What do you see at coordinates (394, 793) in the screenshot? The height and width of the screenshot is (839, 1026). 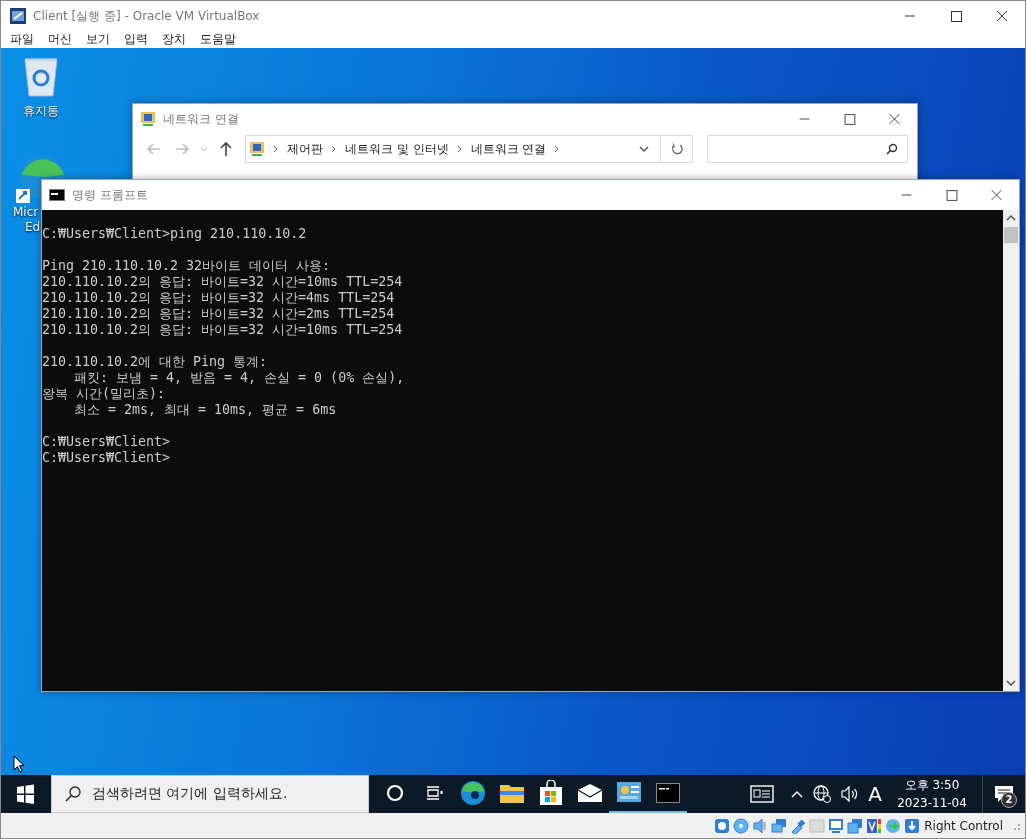 I see `circle-icon` at bounding box center [394, 793].